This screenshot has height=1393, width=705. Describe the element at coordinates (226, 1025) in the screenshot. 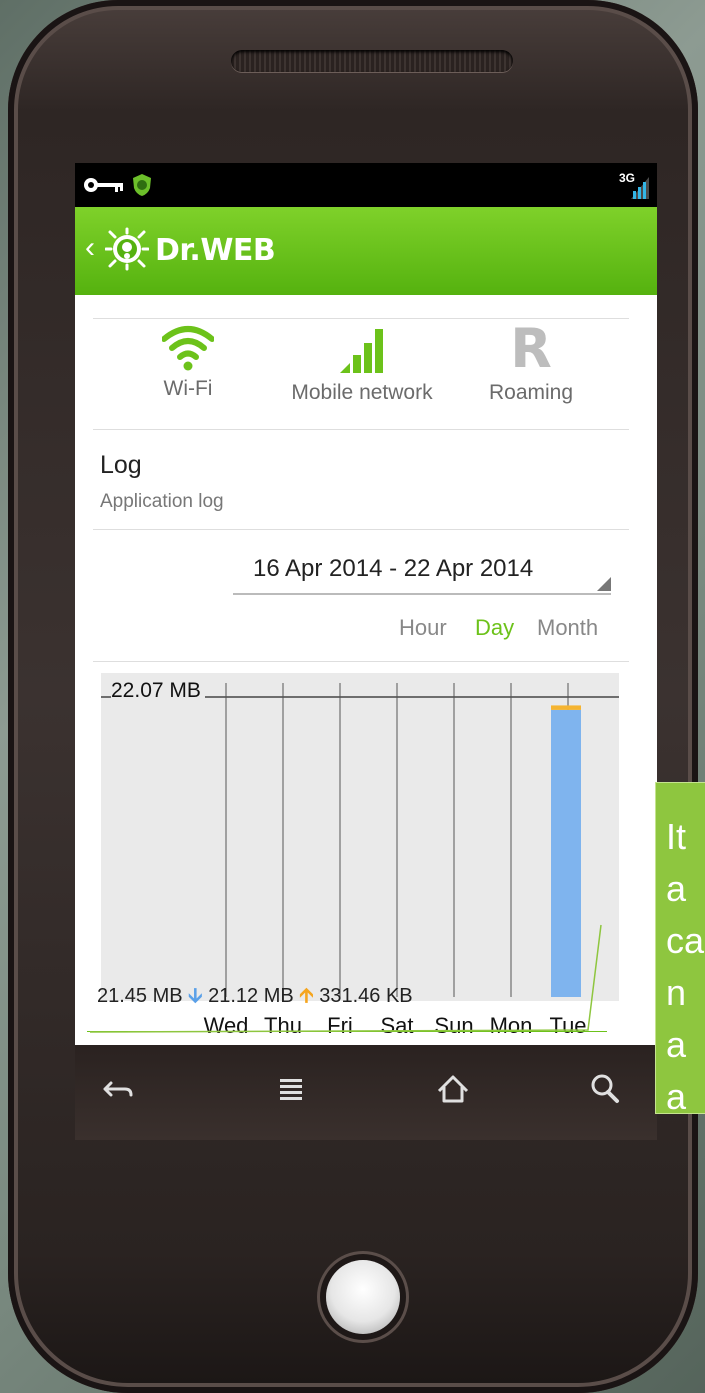

I see `x-tick-label: Wed` at that location.